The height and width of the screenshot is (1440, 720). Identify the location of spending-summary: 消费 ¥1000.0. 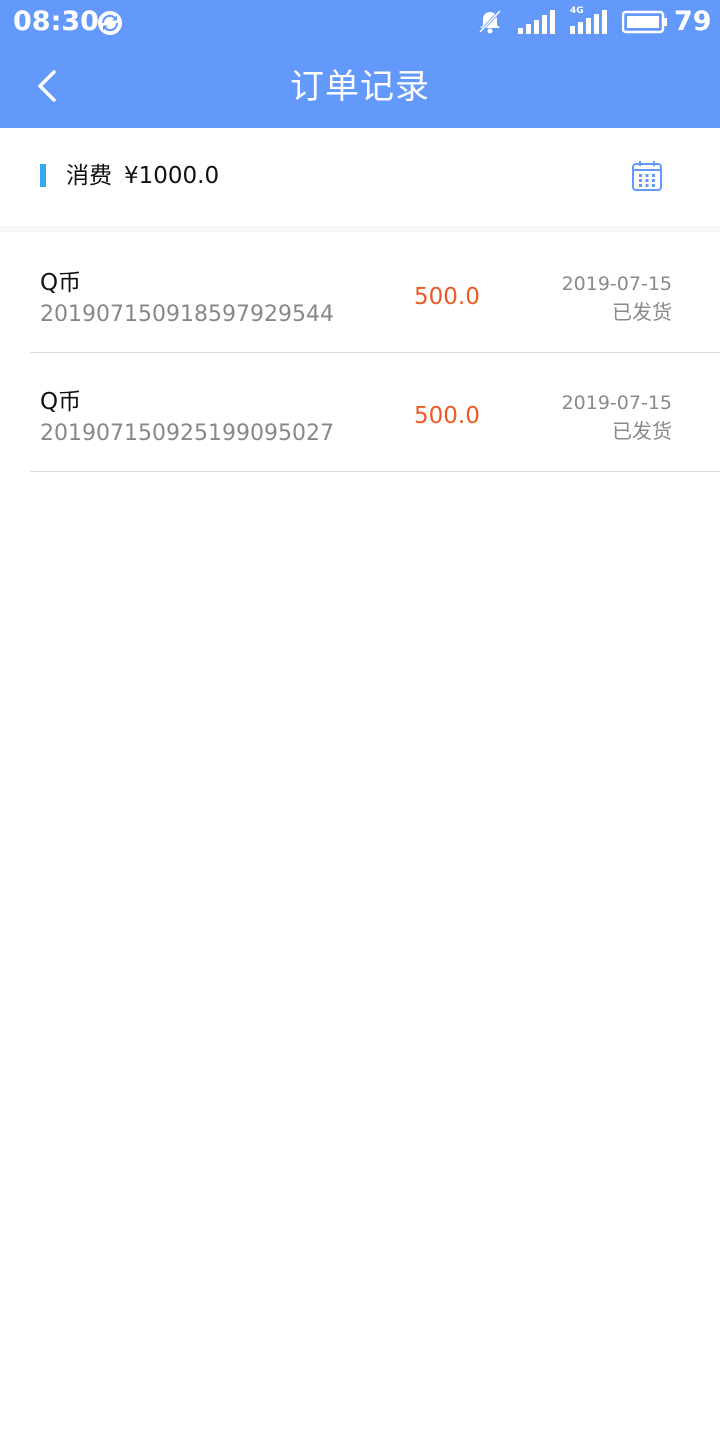
(360, 177).